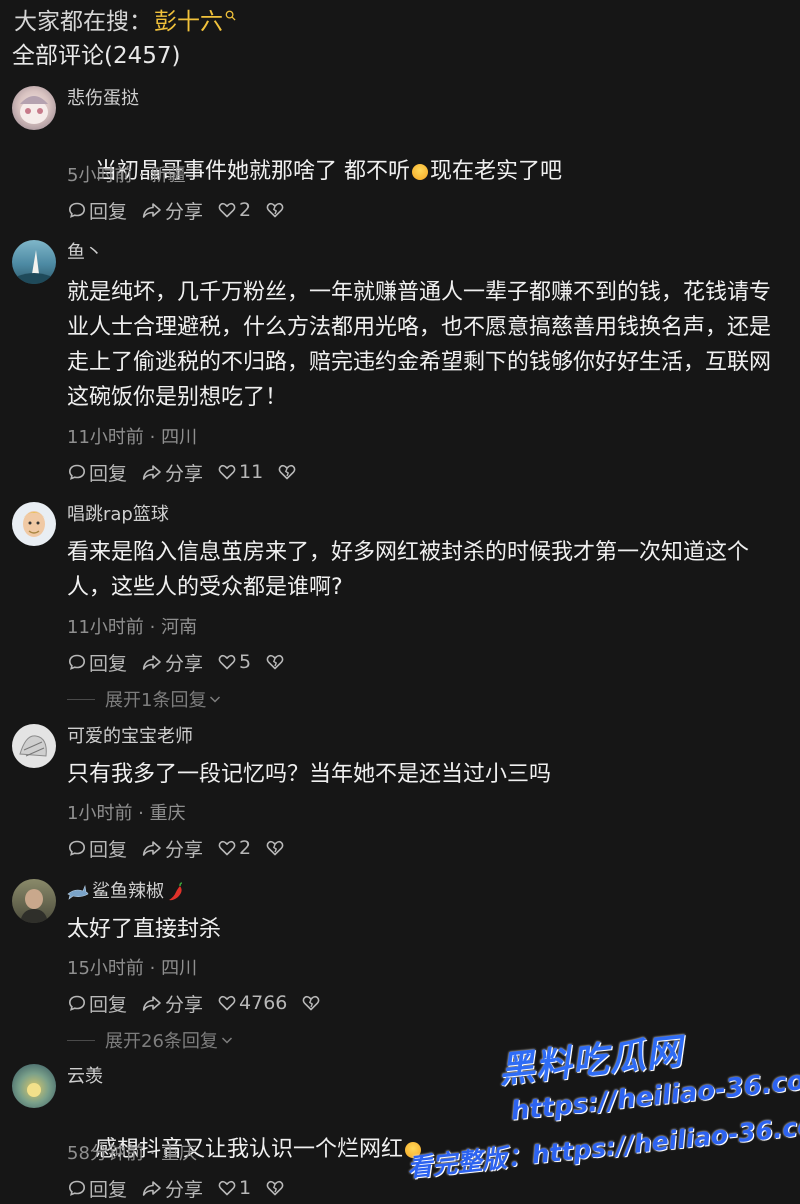 Image resolution: width=800 pixels, height=1204 pixels. What do you see at coordinates (419, 172) in the screenshot?
I see `smile-emoji-icon` at bounding box center [419, 172].